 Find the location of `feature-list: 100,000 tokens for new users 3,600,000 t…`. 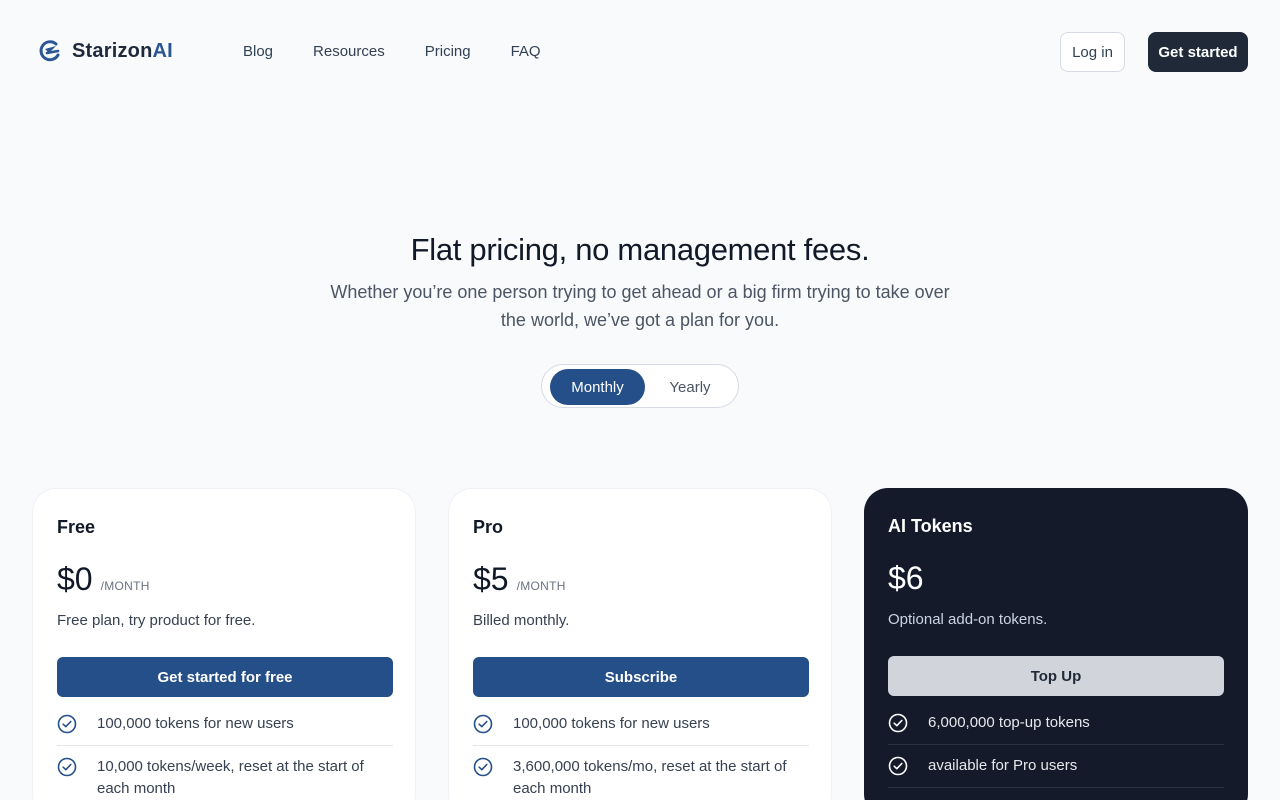

feature-list: 100,000 tokens for new users 3,600,000 t… is located at coordinates (641, 756).